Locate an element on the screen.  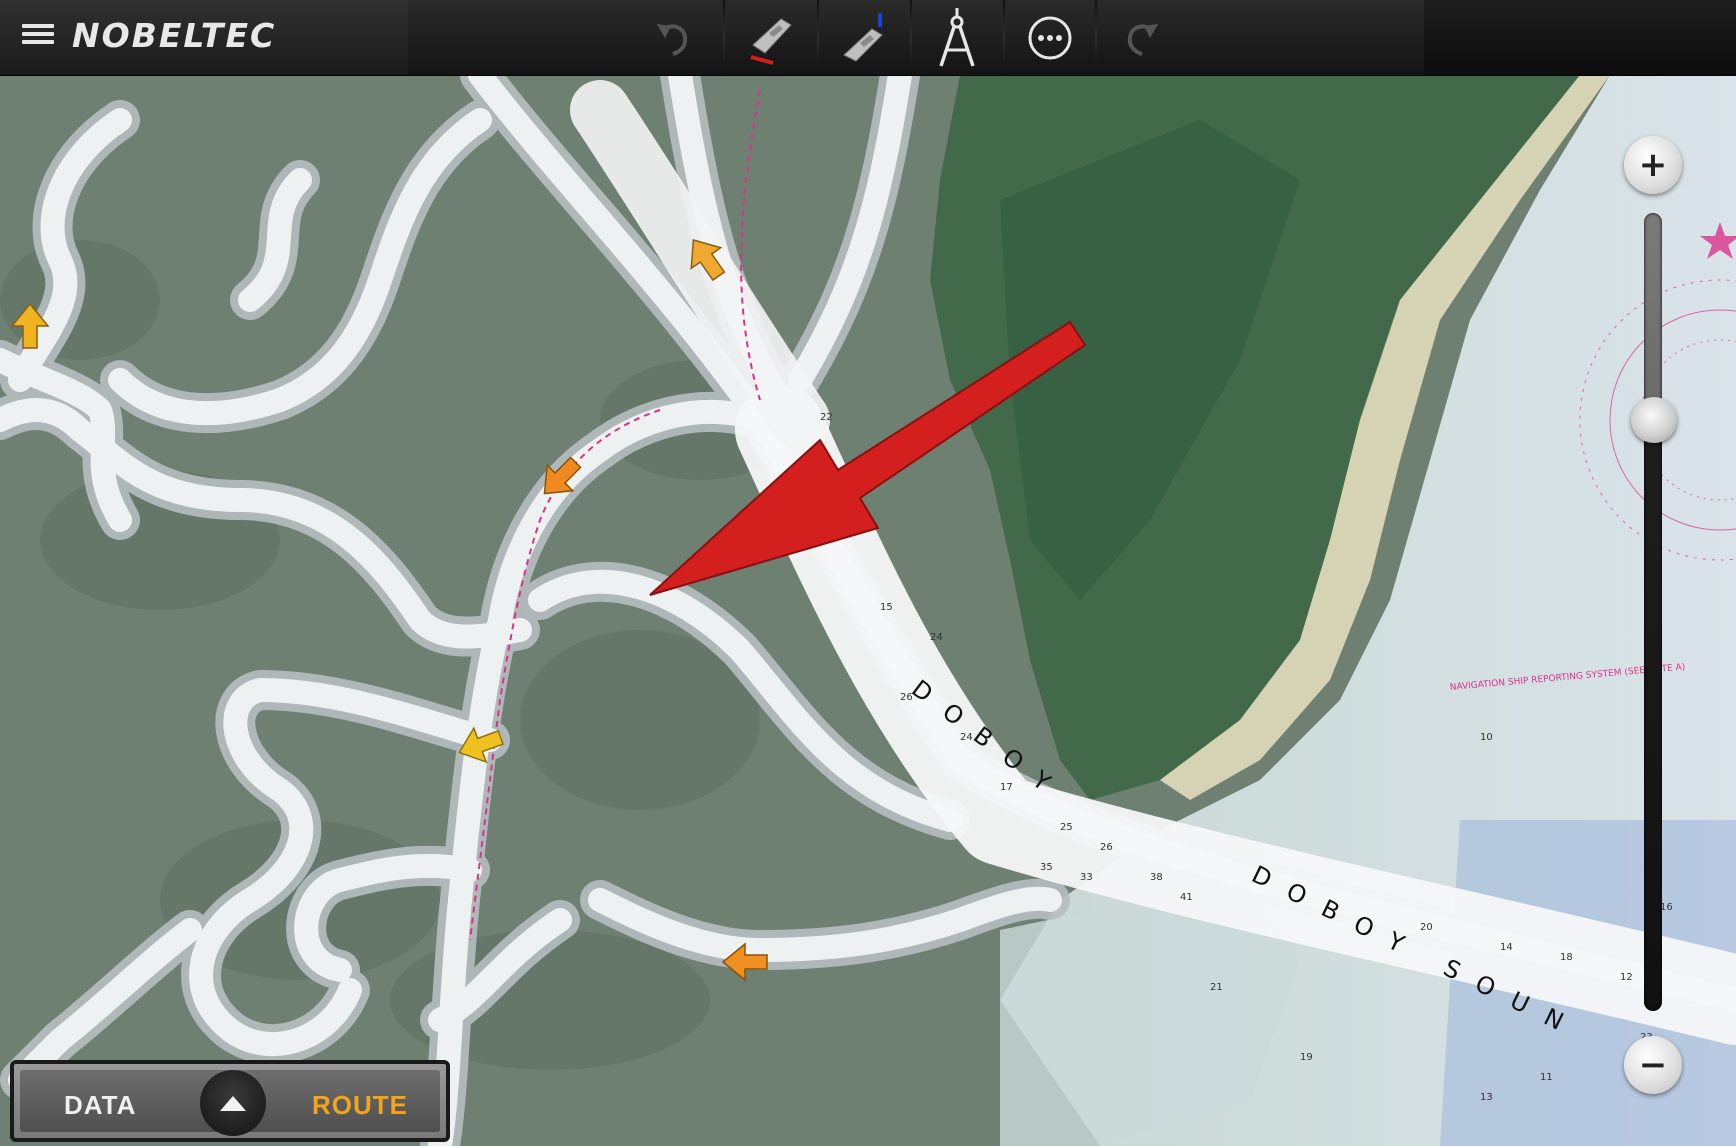
redo-button is located at coordinates (1142, 37).